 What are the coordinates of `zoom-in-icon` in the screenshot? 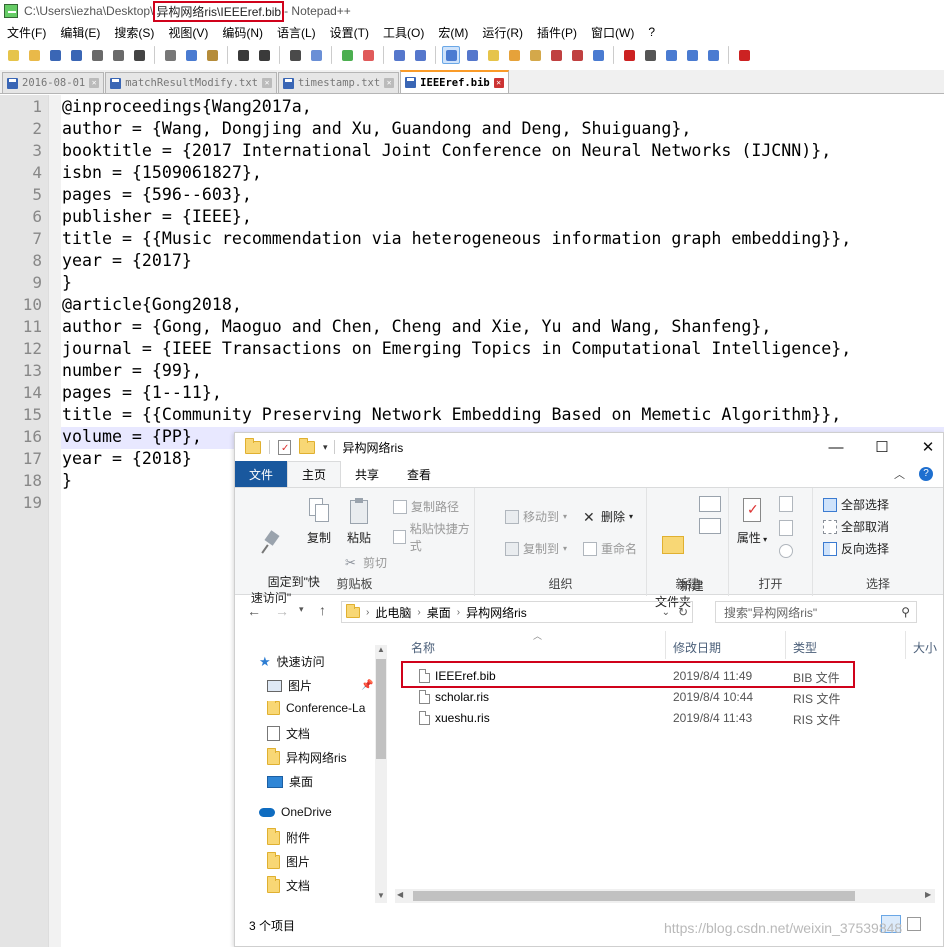 It's located at (347, 55).